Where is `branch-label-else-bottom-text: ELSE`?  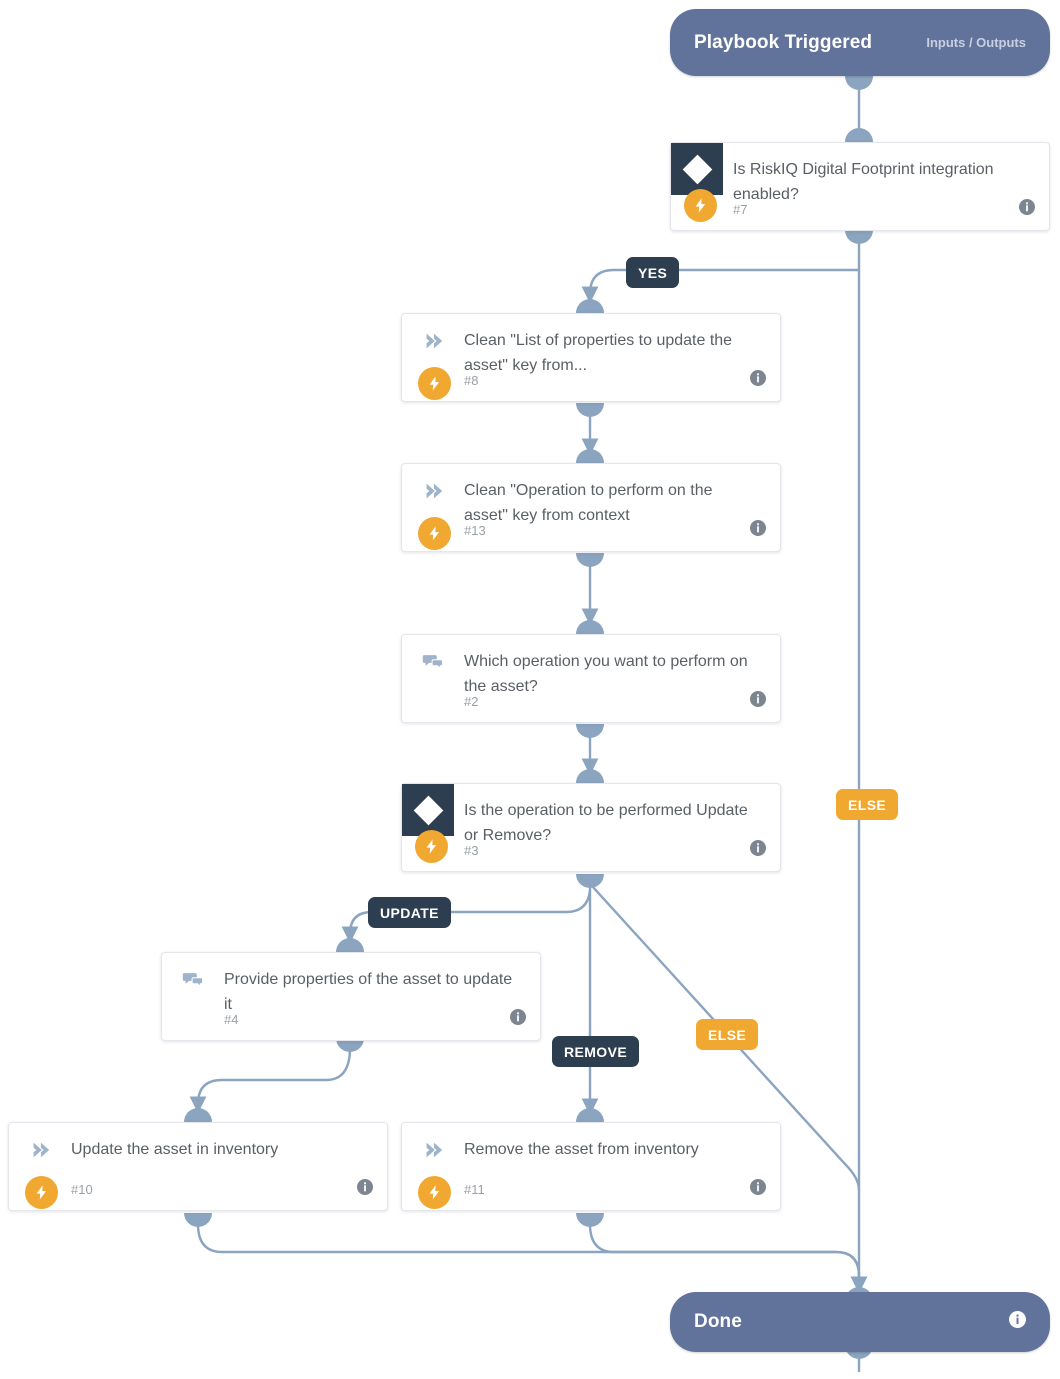 branch-label-else-bottom-text: ELSE is located at coordinates (727, 1034).